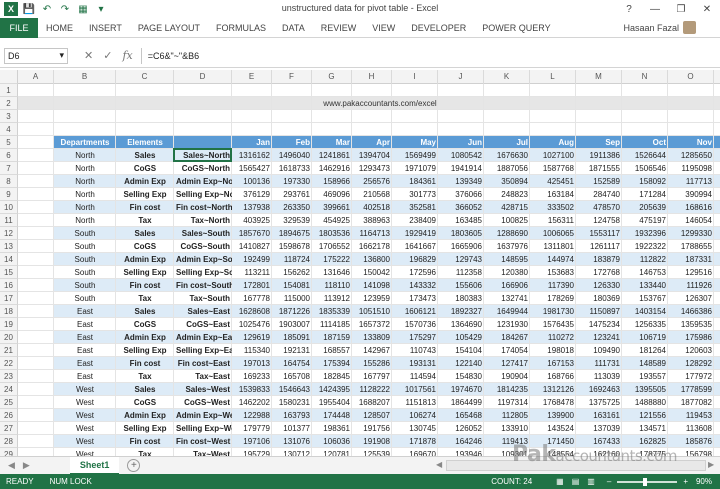 Image resolution: width=720 pixels, height=489 pixels. I want to click on cell-value: 175394, so click(332, 363).